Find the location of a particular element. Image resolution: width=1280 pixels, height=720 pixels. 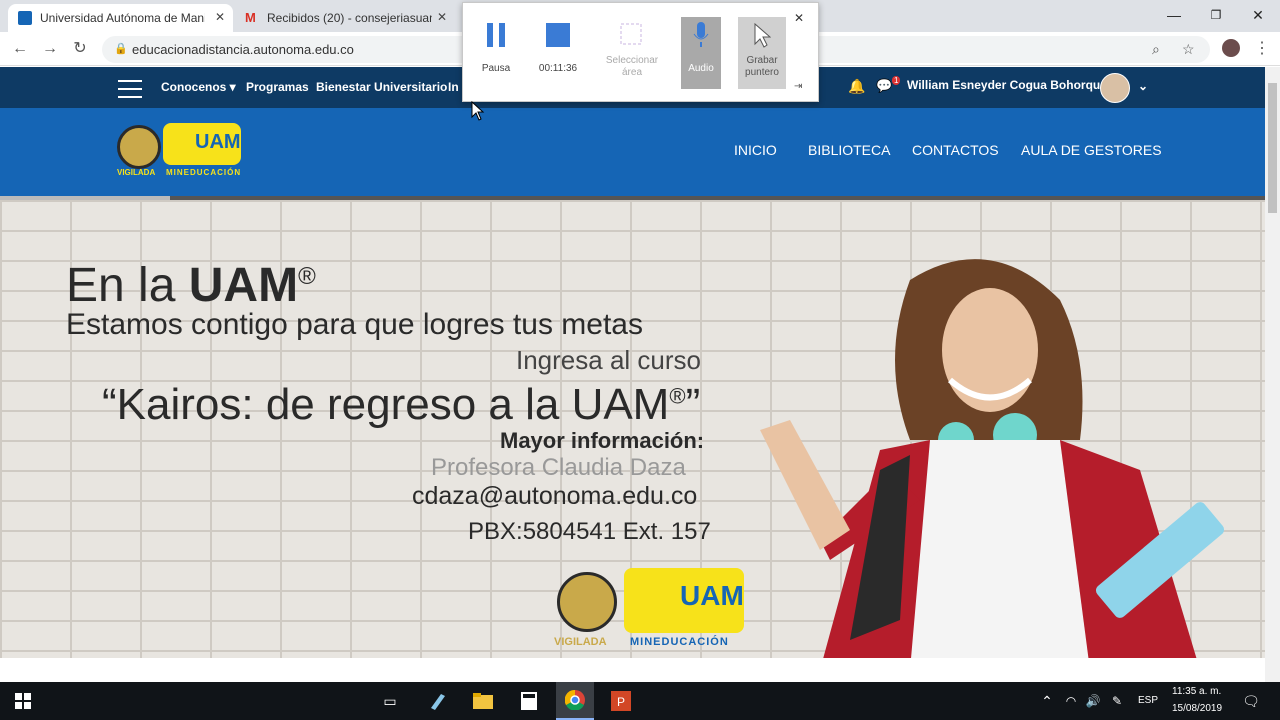

hero-course-intro: Ingresa al curso is located at coordinates (608, 360).